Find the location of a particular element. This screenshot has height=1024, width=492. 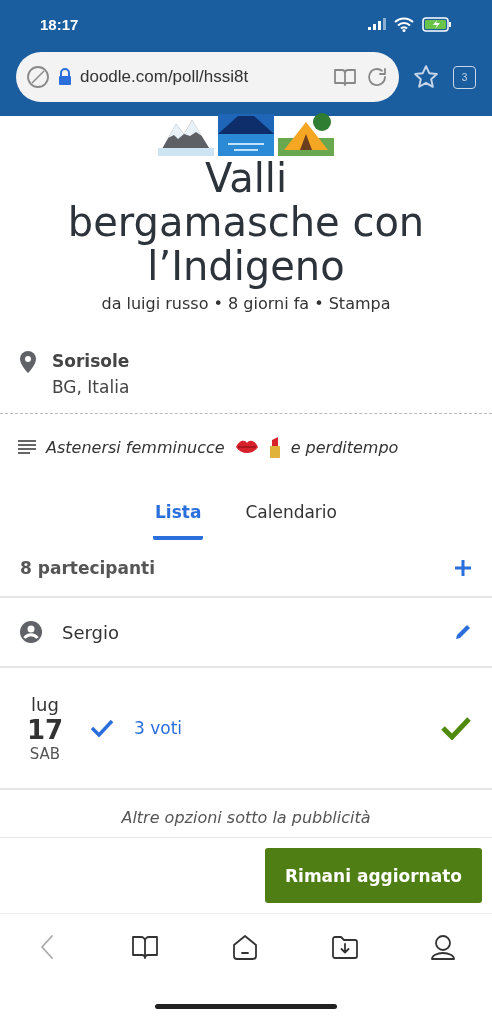

option-weekday: SAB is located at coordinates (45, 753).